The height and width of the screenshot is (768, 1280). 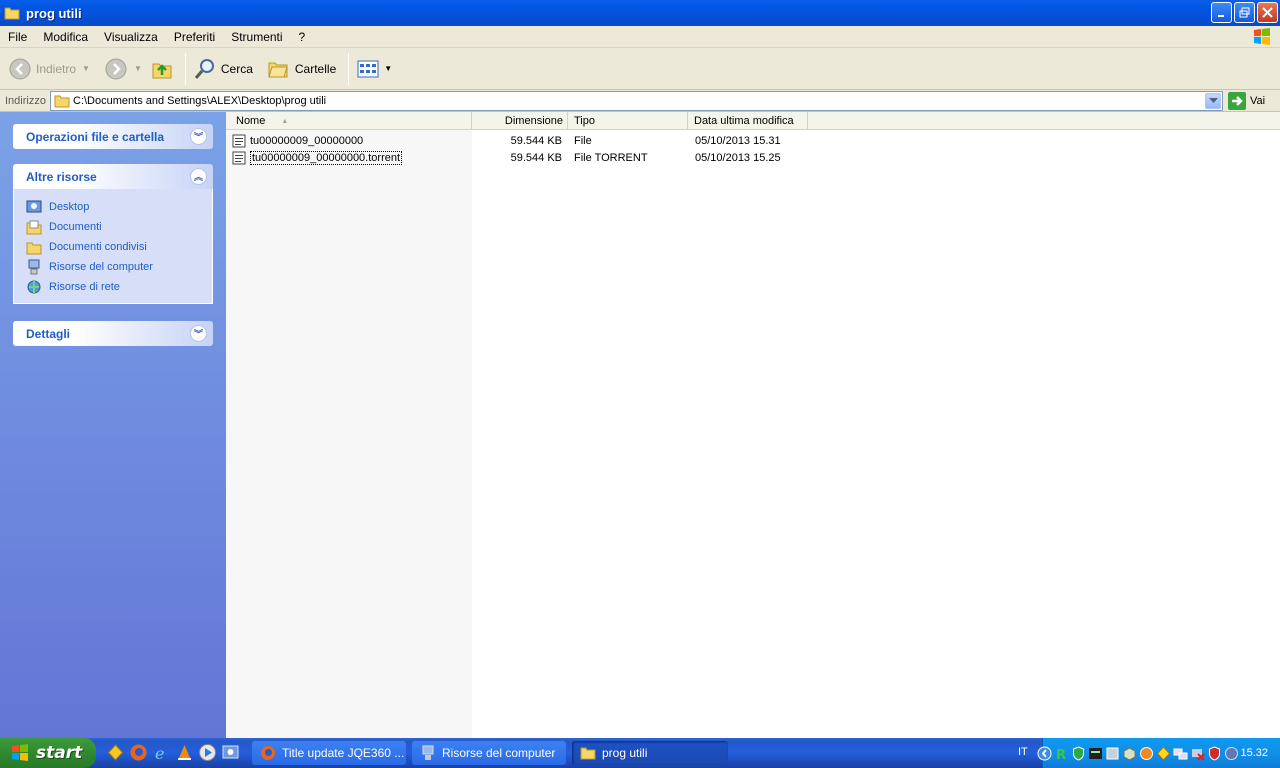 I want to click on folders-icon, so click(x=278, y=69).